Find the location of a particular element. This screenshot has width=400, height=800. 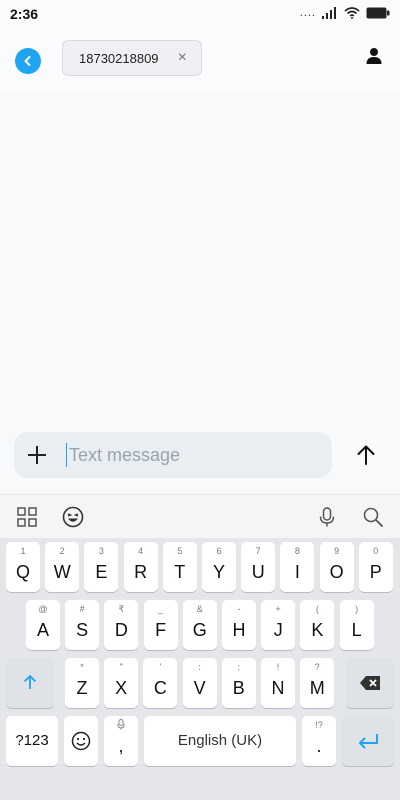

space-key: English (UK) is located at coordinates (220, 741).